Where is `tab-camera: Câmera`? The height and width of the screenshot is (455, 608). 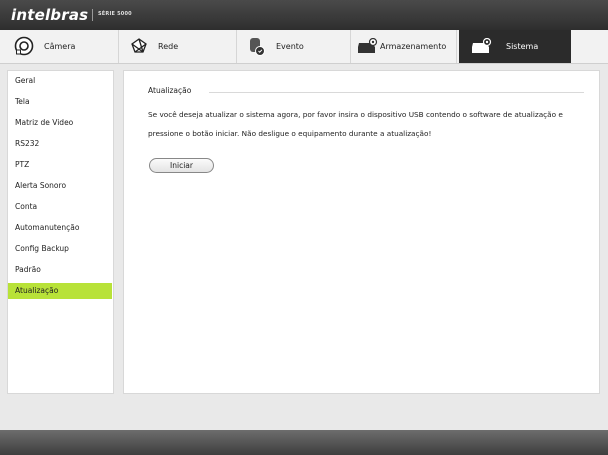
tab-camera: Câmera is located at coordinates (64, 46).